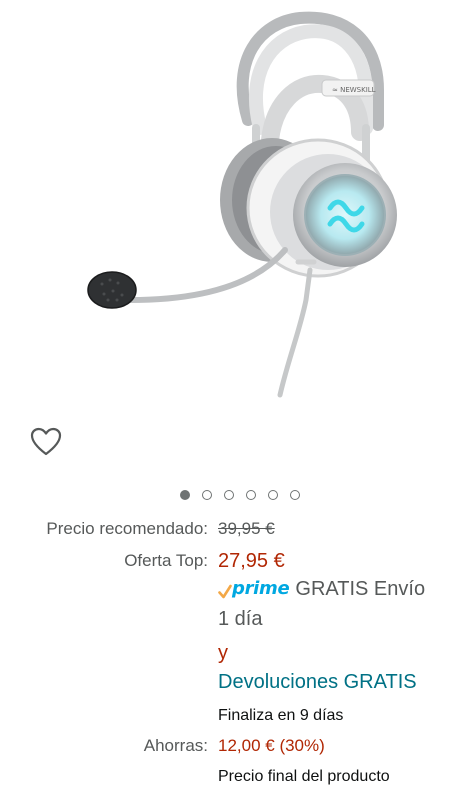 This screenshot has height=794, width=475. Describe the element at coordinates (127, 528) in the screenshot. I see `list-price-label: Precio recomendado:` at that location.